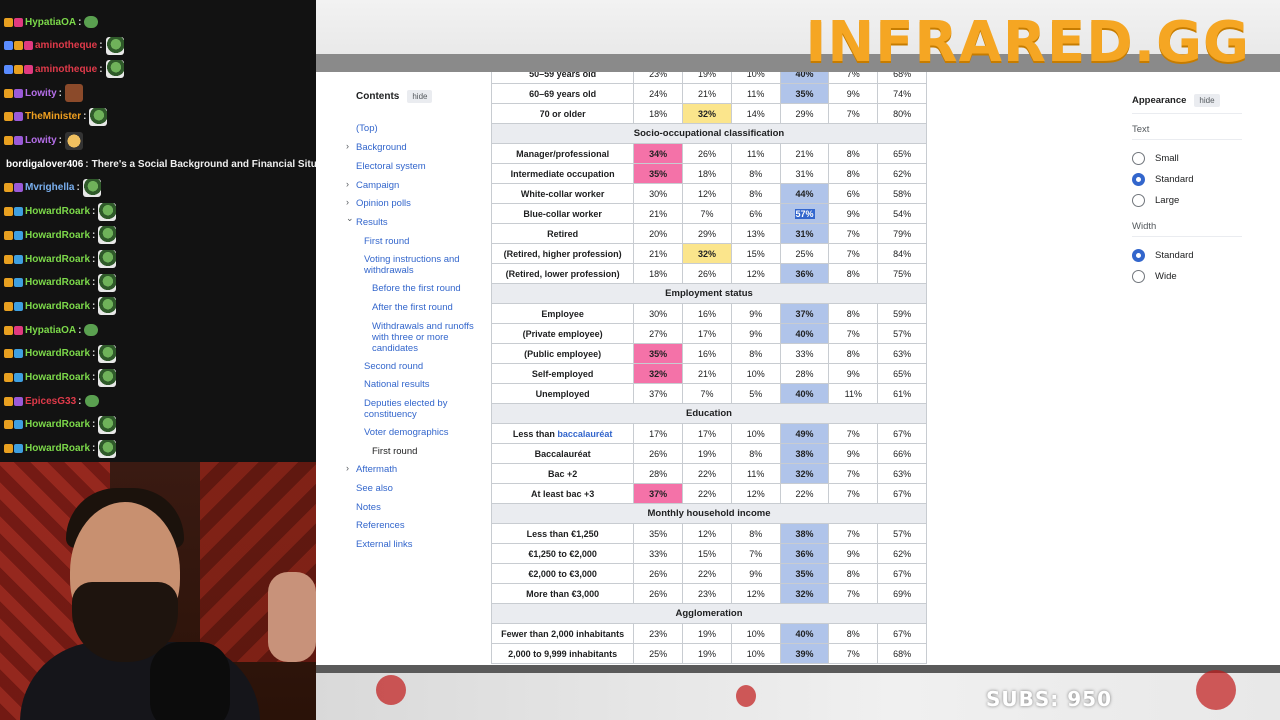 Image resolution: width=1280 pixels, height=720 pixels. Describe the element at coordinates (415, 488) in the screenshot. I see `toc-item: See also` at that location.